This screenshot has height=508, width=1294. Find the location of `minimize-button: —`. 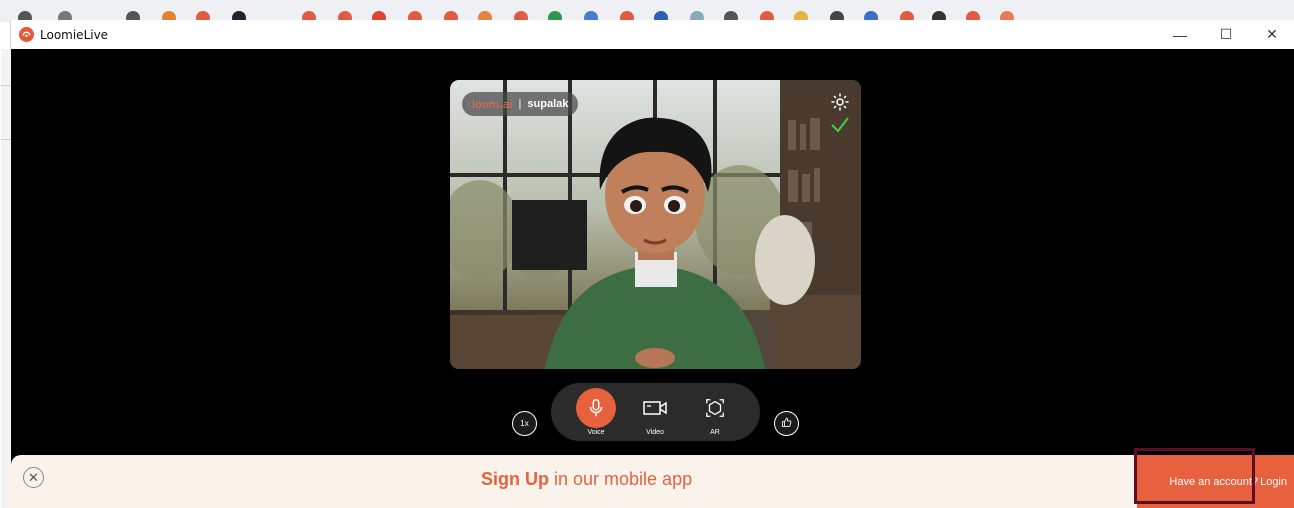

minimize-button: — is located at coordinates (1180, 34).